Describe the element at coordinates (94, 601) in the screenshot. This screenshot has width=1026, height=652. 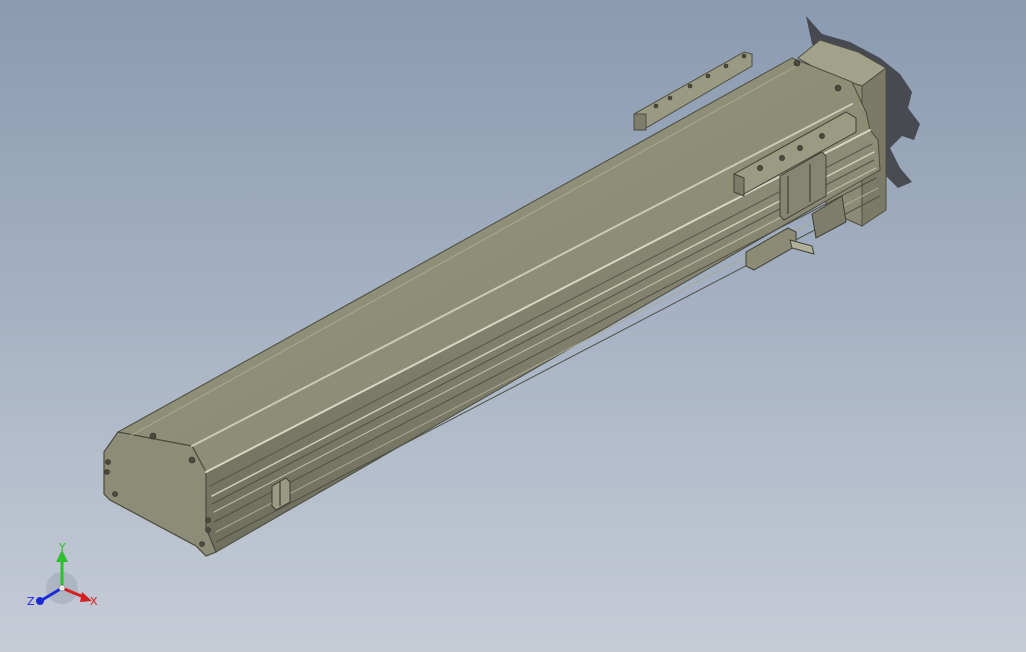
I see `x-axis-label: X` at that location.